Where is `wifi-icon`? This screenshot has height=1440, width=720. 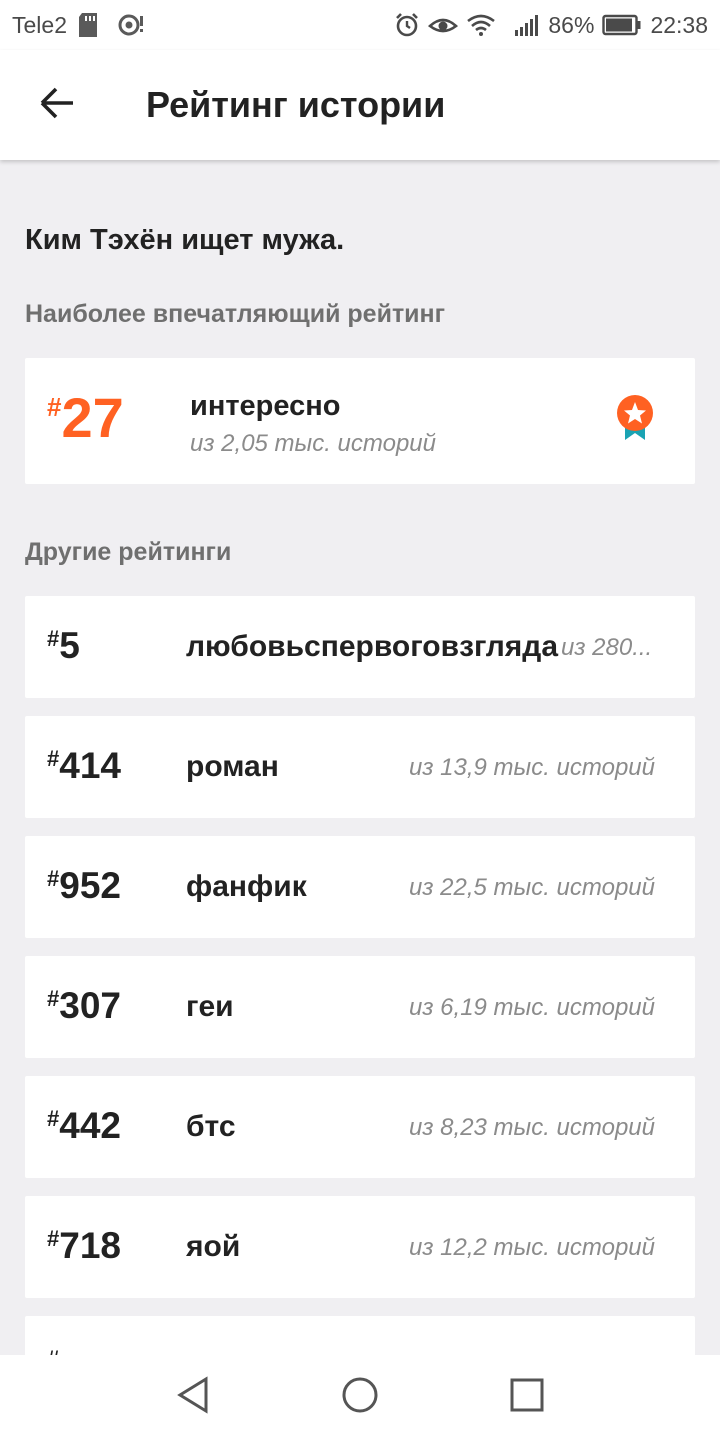
wifi-icon is located at coordinates (481, 25).